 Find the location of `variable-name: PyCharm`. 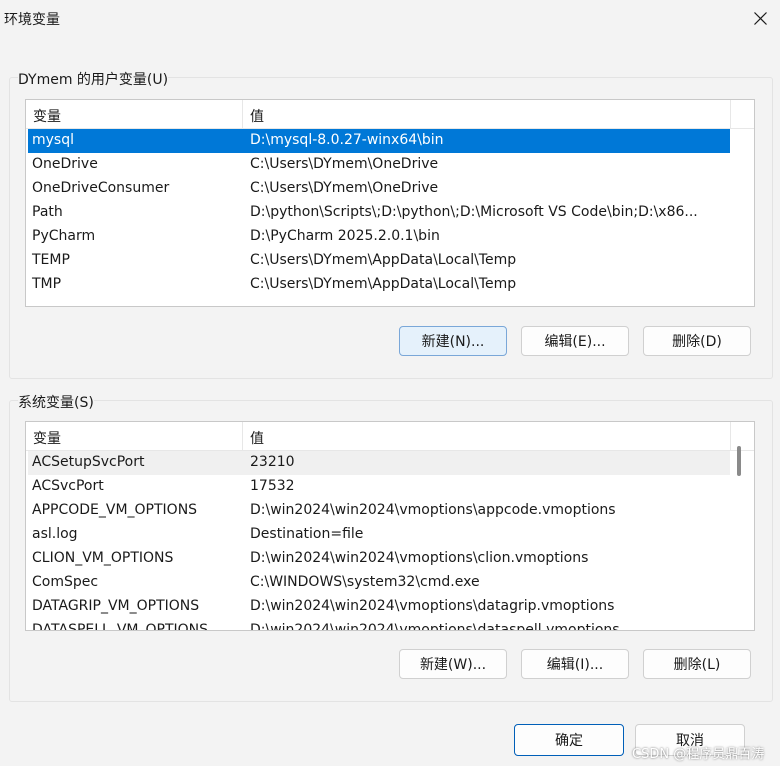

variable-name: PyCharm is located at coordinates (64, 236).